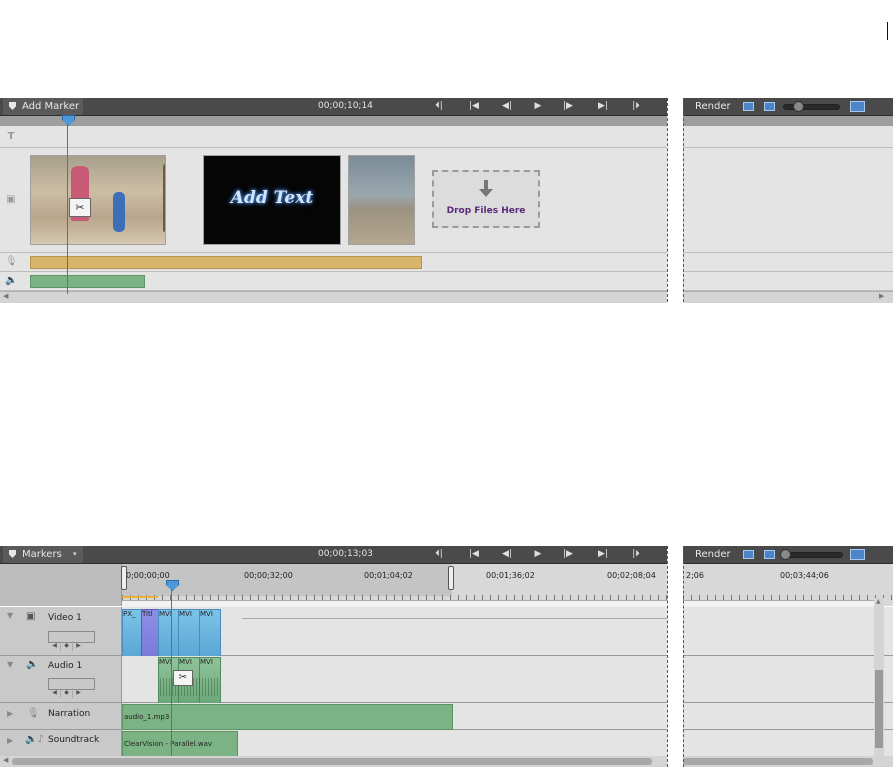  I want to click on work-area-start-handle, so click(124, 578).